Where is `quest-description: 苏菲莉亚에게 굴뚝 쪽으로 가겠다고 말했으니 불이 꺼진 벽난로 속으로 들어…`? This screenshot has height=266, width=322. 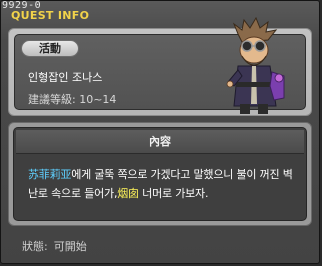 quest-description: 苏菲莉亚에게 굴뚝 쪽으로 가겠다고 말했으니 불이 꺼진 벽난로 속으로 들어… is located at coordinates (163, 184).